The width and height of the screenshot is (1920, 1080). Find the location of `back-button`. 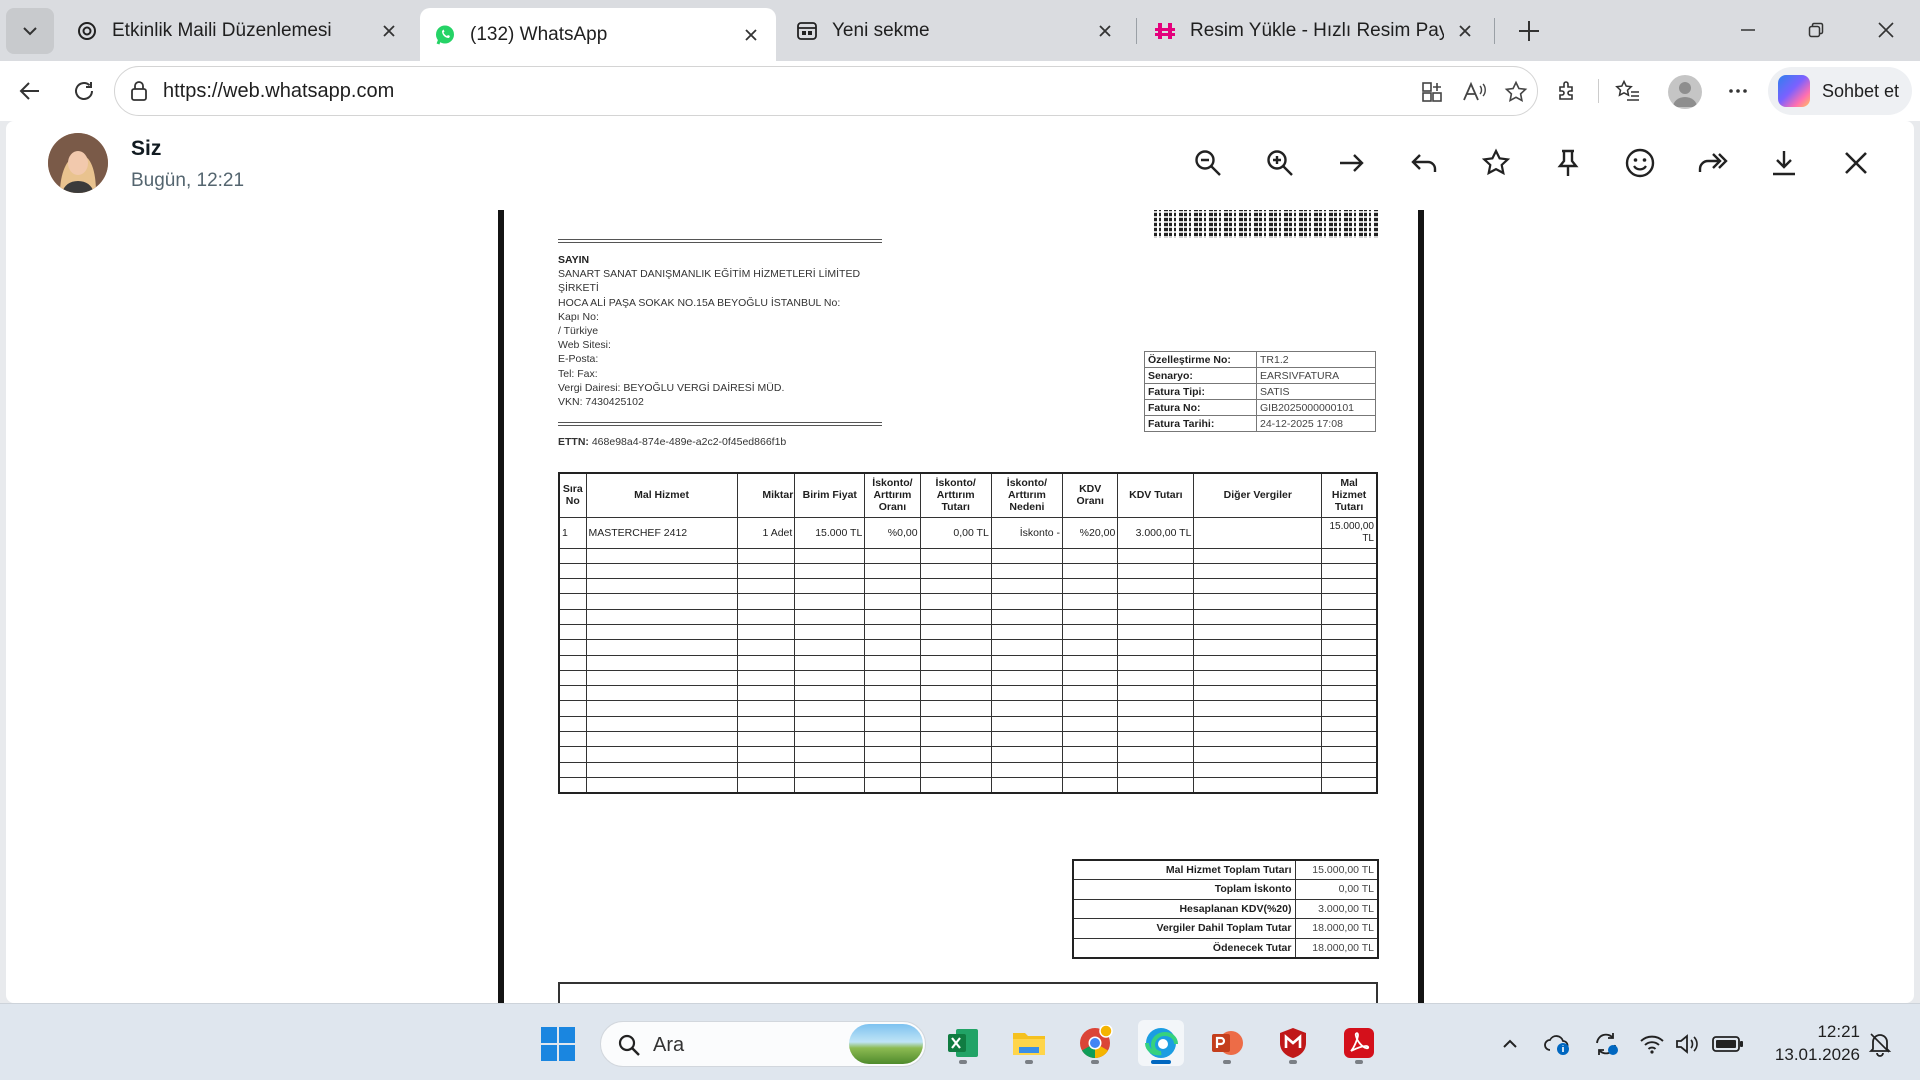

back-button is located at coordinates (30, 91).